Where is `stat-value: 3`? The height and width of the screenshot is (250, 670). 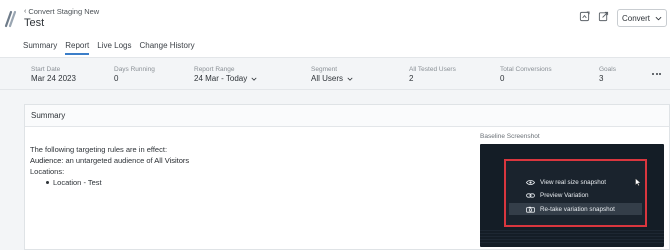
stat-value: 3 is located at coordinates (601, 78).